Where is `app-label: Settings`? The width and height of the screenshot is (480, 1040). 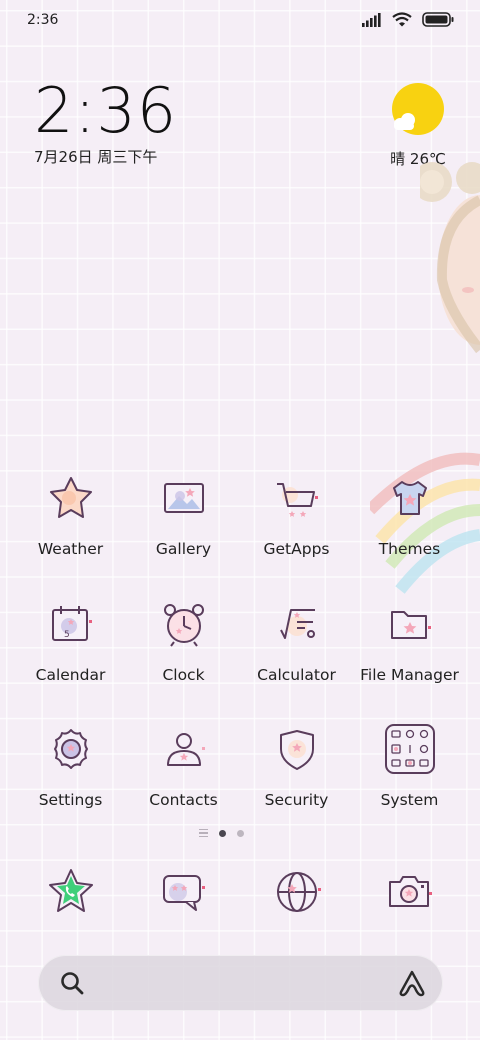
app-label: Settings is located at coordinates (70, 800).